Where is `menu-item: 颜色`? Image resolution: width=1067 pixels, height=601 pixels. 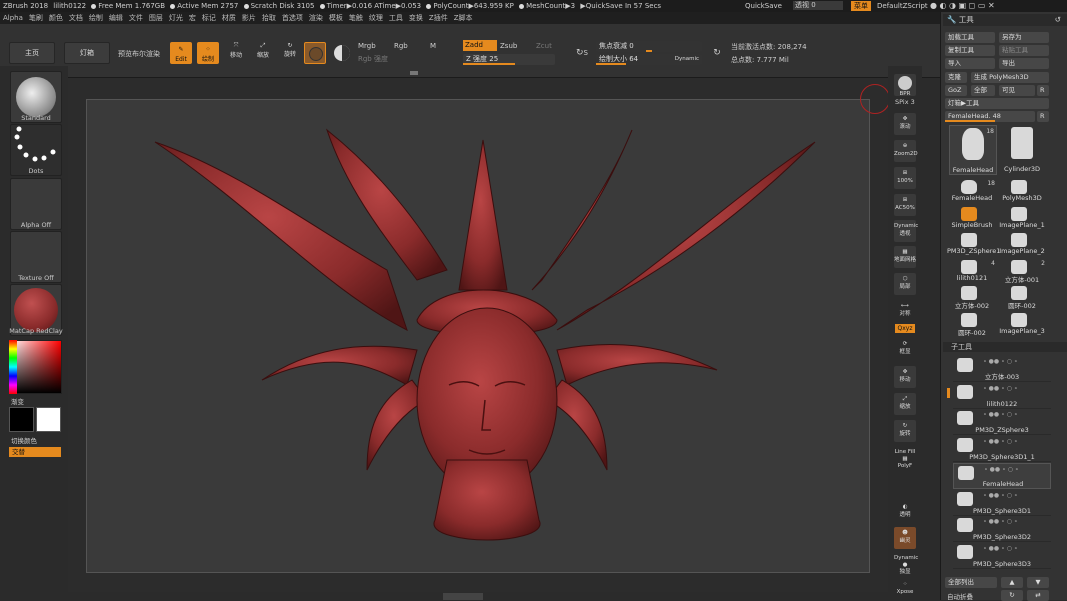 menu-item: 颜色 is located at coordinates (56, 18).